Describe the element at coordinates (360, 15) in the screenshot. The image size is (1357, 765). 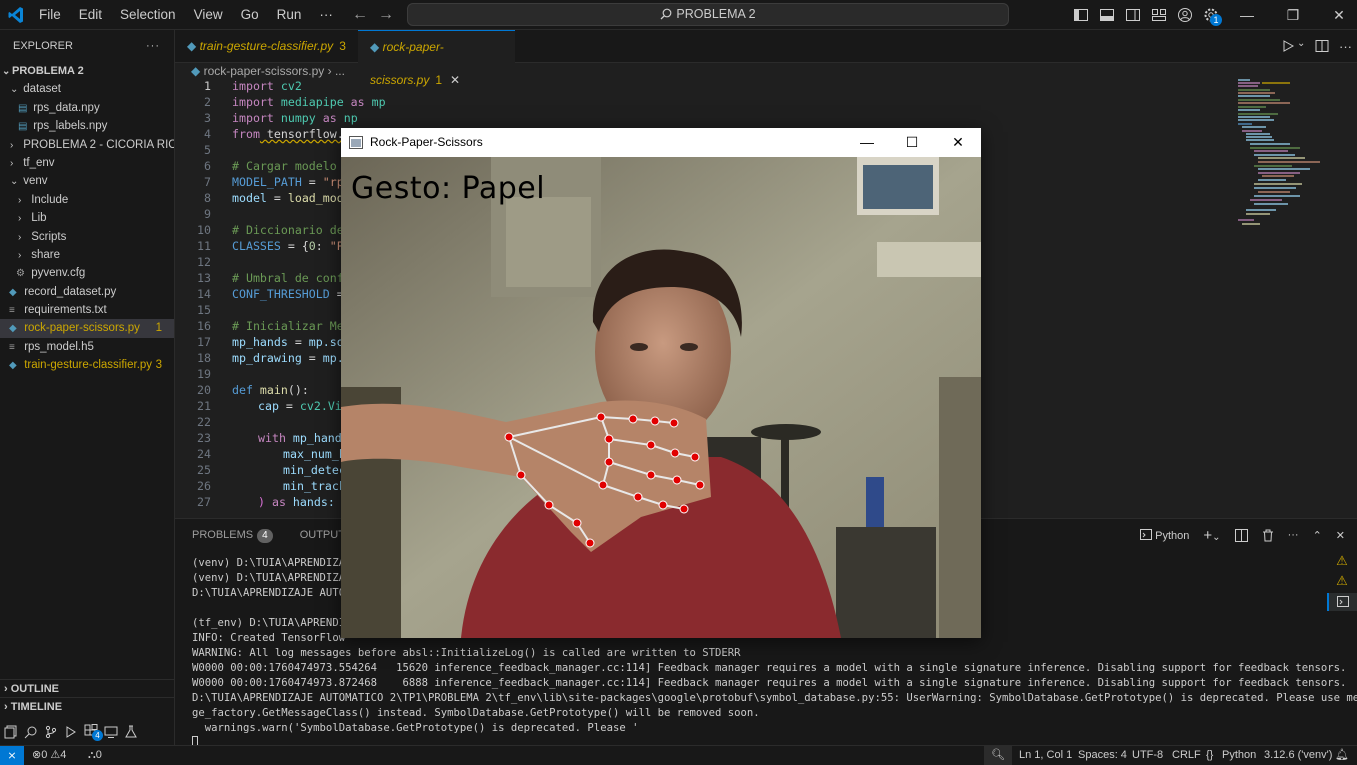
I see `back-arrow-icon: ←` at that location.